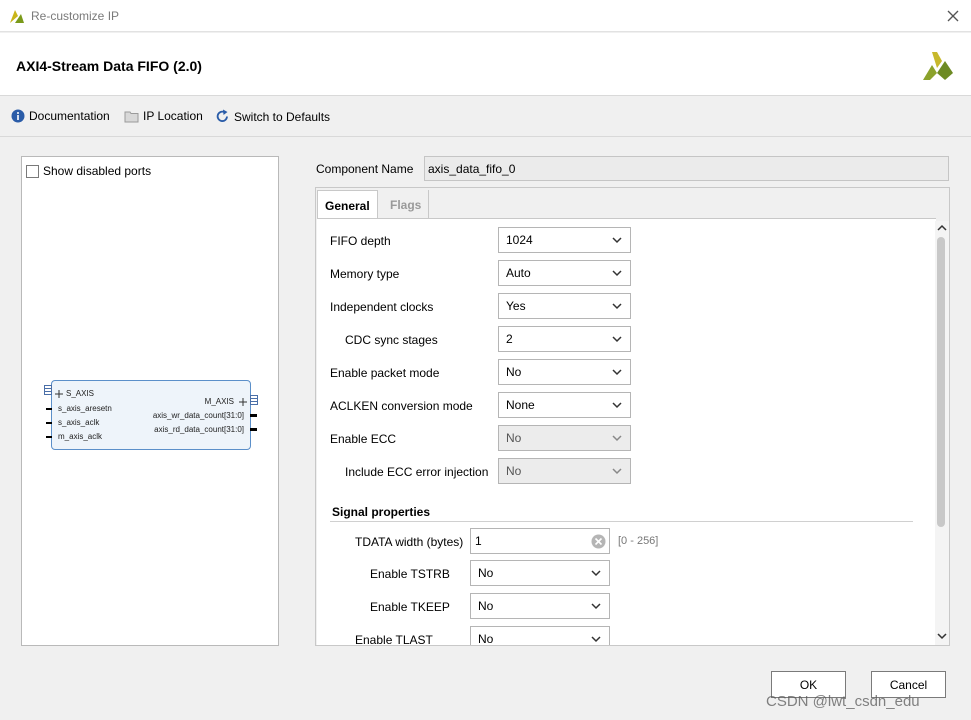  What do you see at coordinates (382, 307) in the screenshot?
I see `independent-clocks-label: Independent clocks` at bounding box center [382, 307].